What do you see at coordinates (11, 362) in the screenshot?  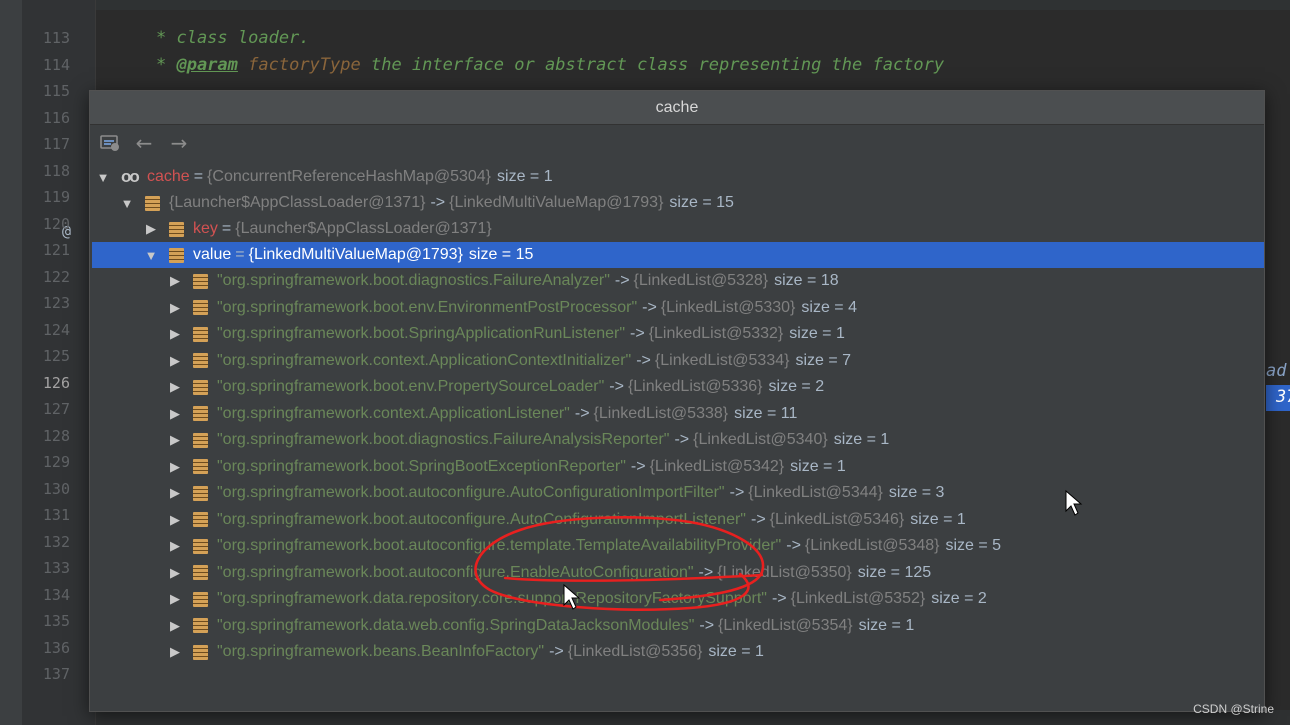 I see `left-tool-strip` at bounding box center [11, 362].